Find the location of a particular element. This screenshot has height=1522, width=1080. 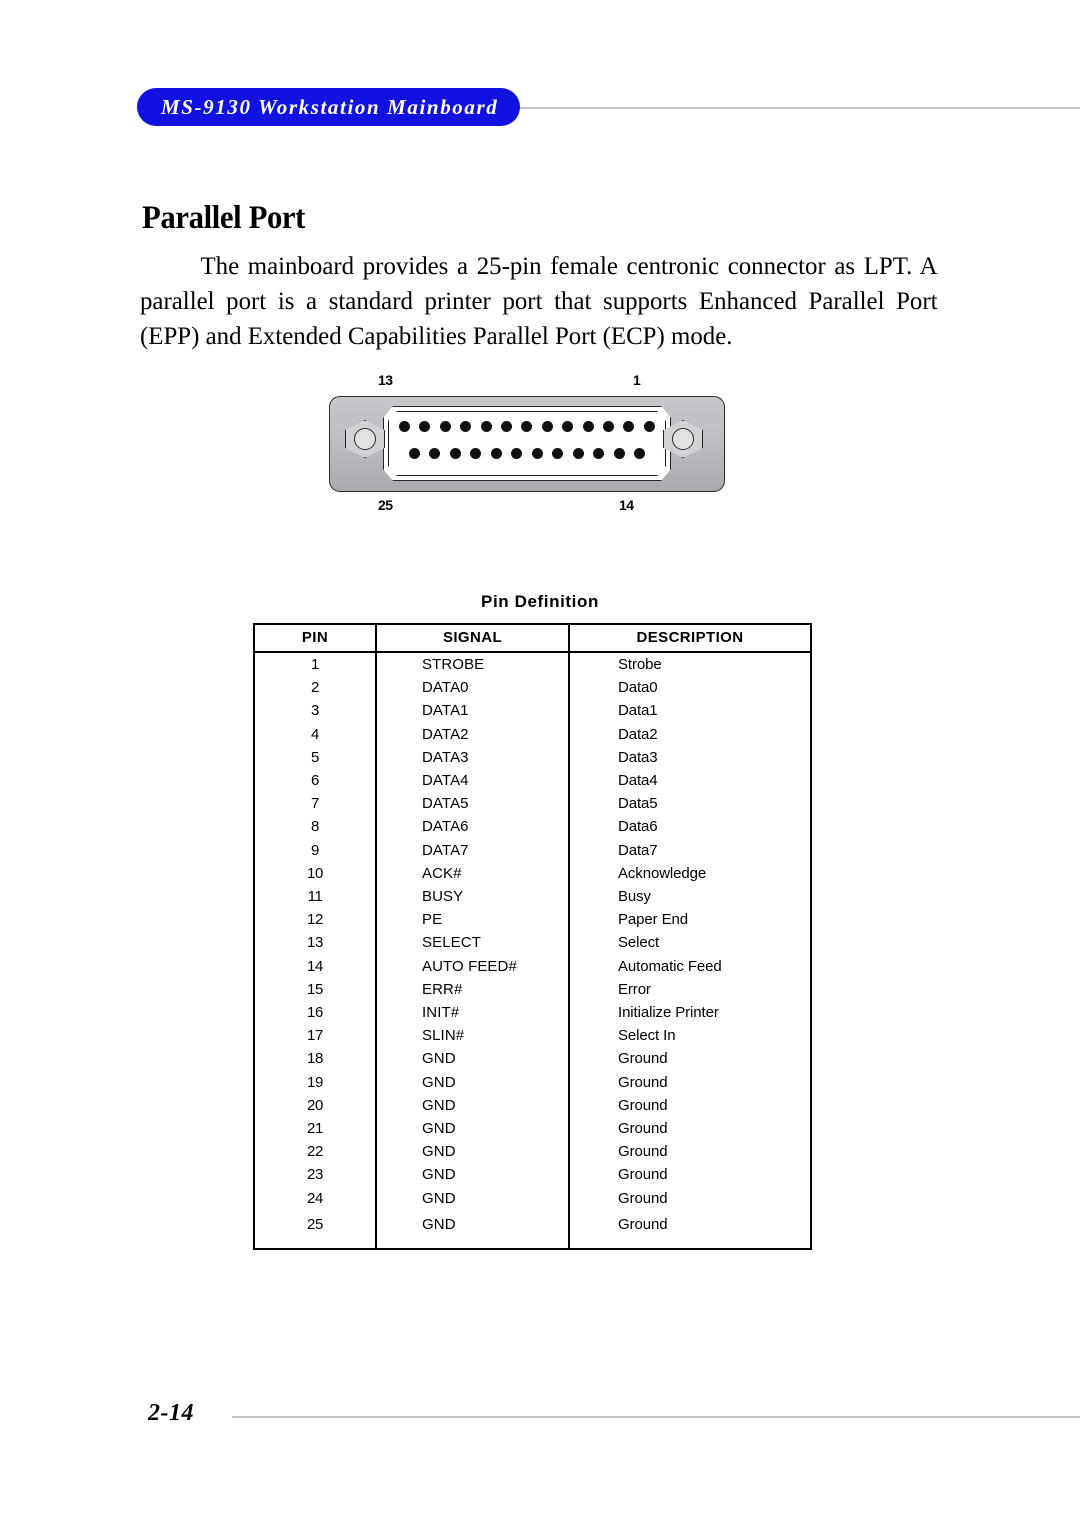

cell-description: Select is located at coordinates (689, 943).